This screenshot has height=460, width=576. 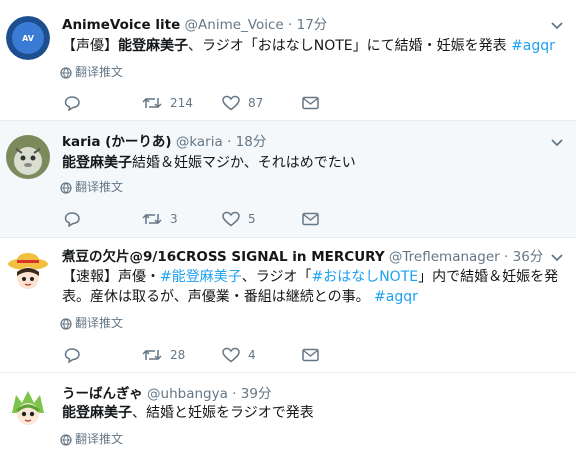 I want to click on hashtag-link: #おはなしNOTE, so click(x=364, y=277).